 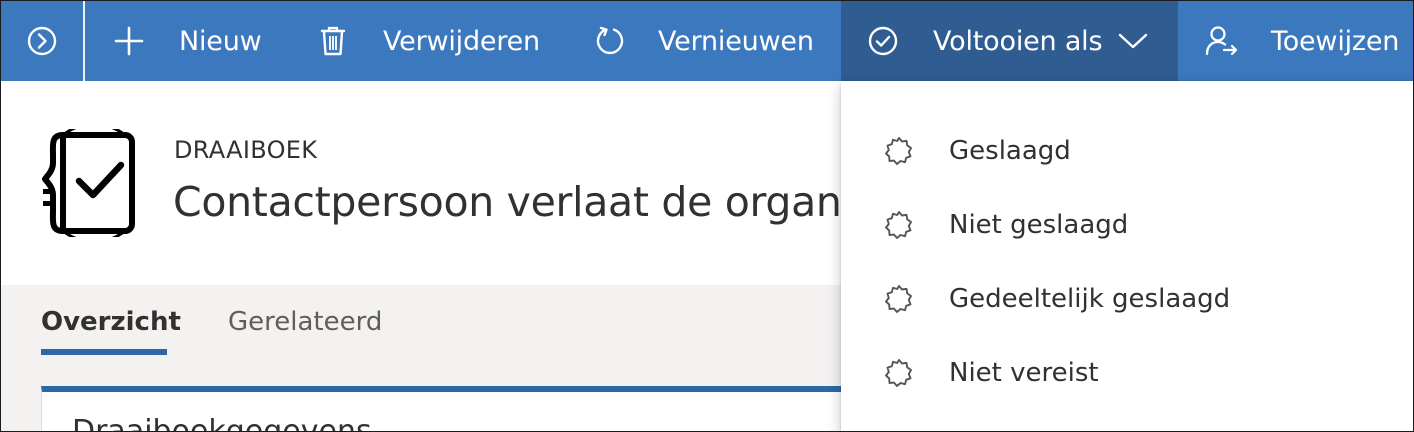 What do you see at coordinates (1024, 373) in the screenshot?
I see `dropdown-item-label: Niet vereist` at bounding box center [1024, 373].